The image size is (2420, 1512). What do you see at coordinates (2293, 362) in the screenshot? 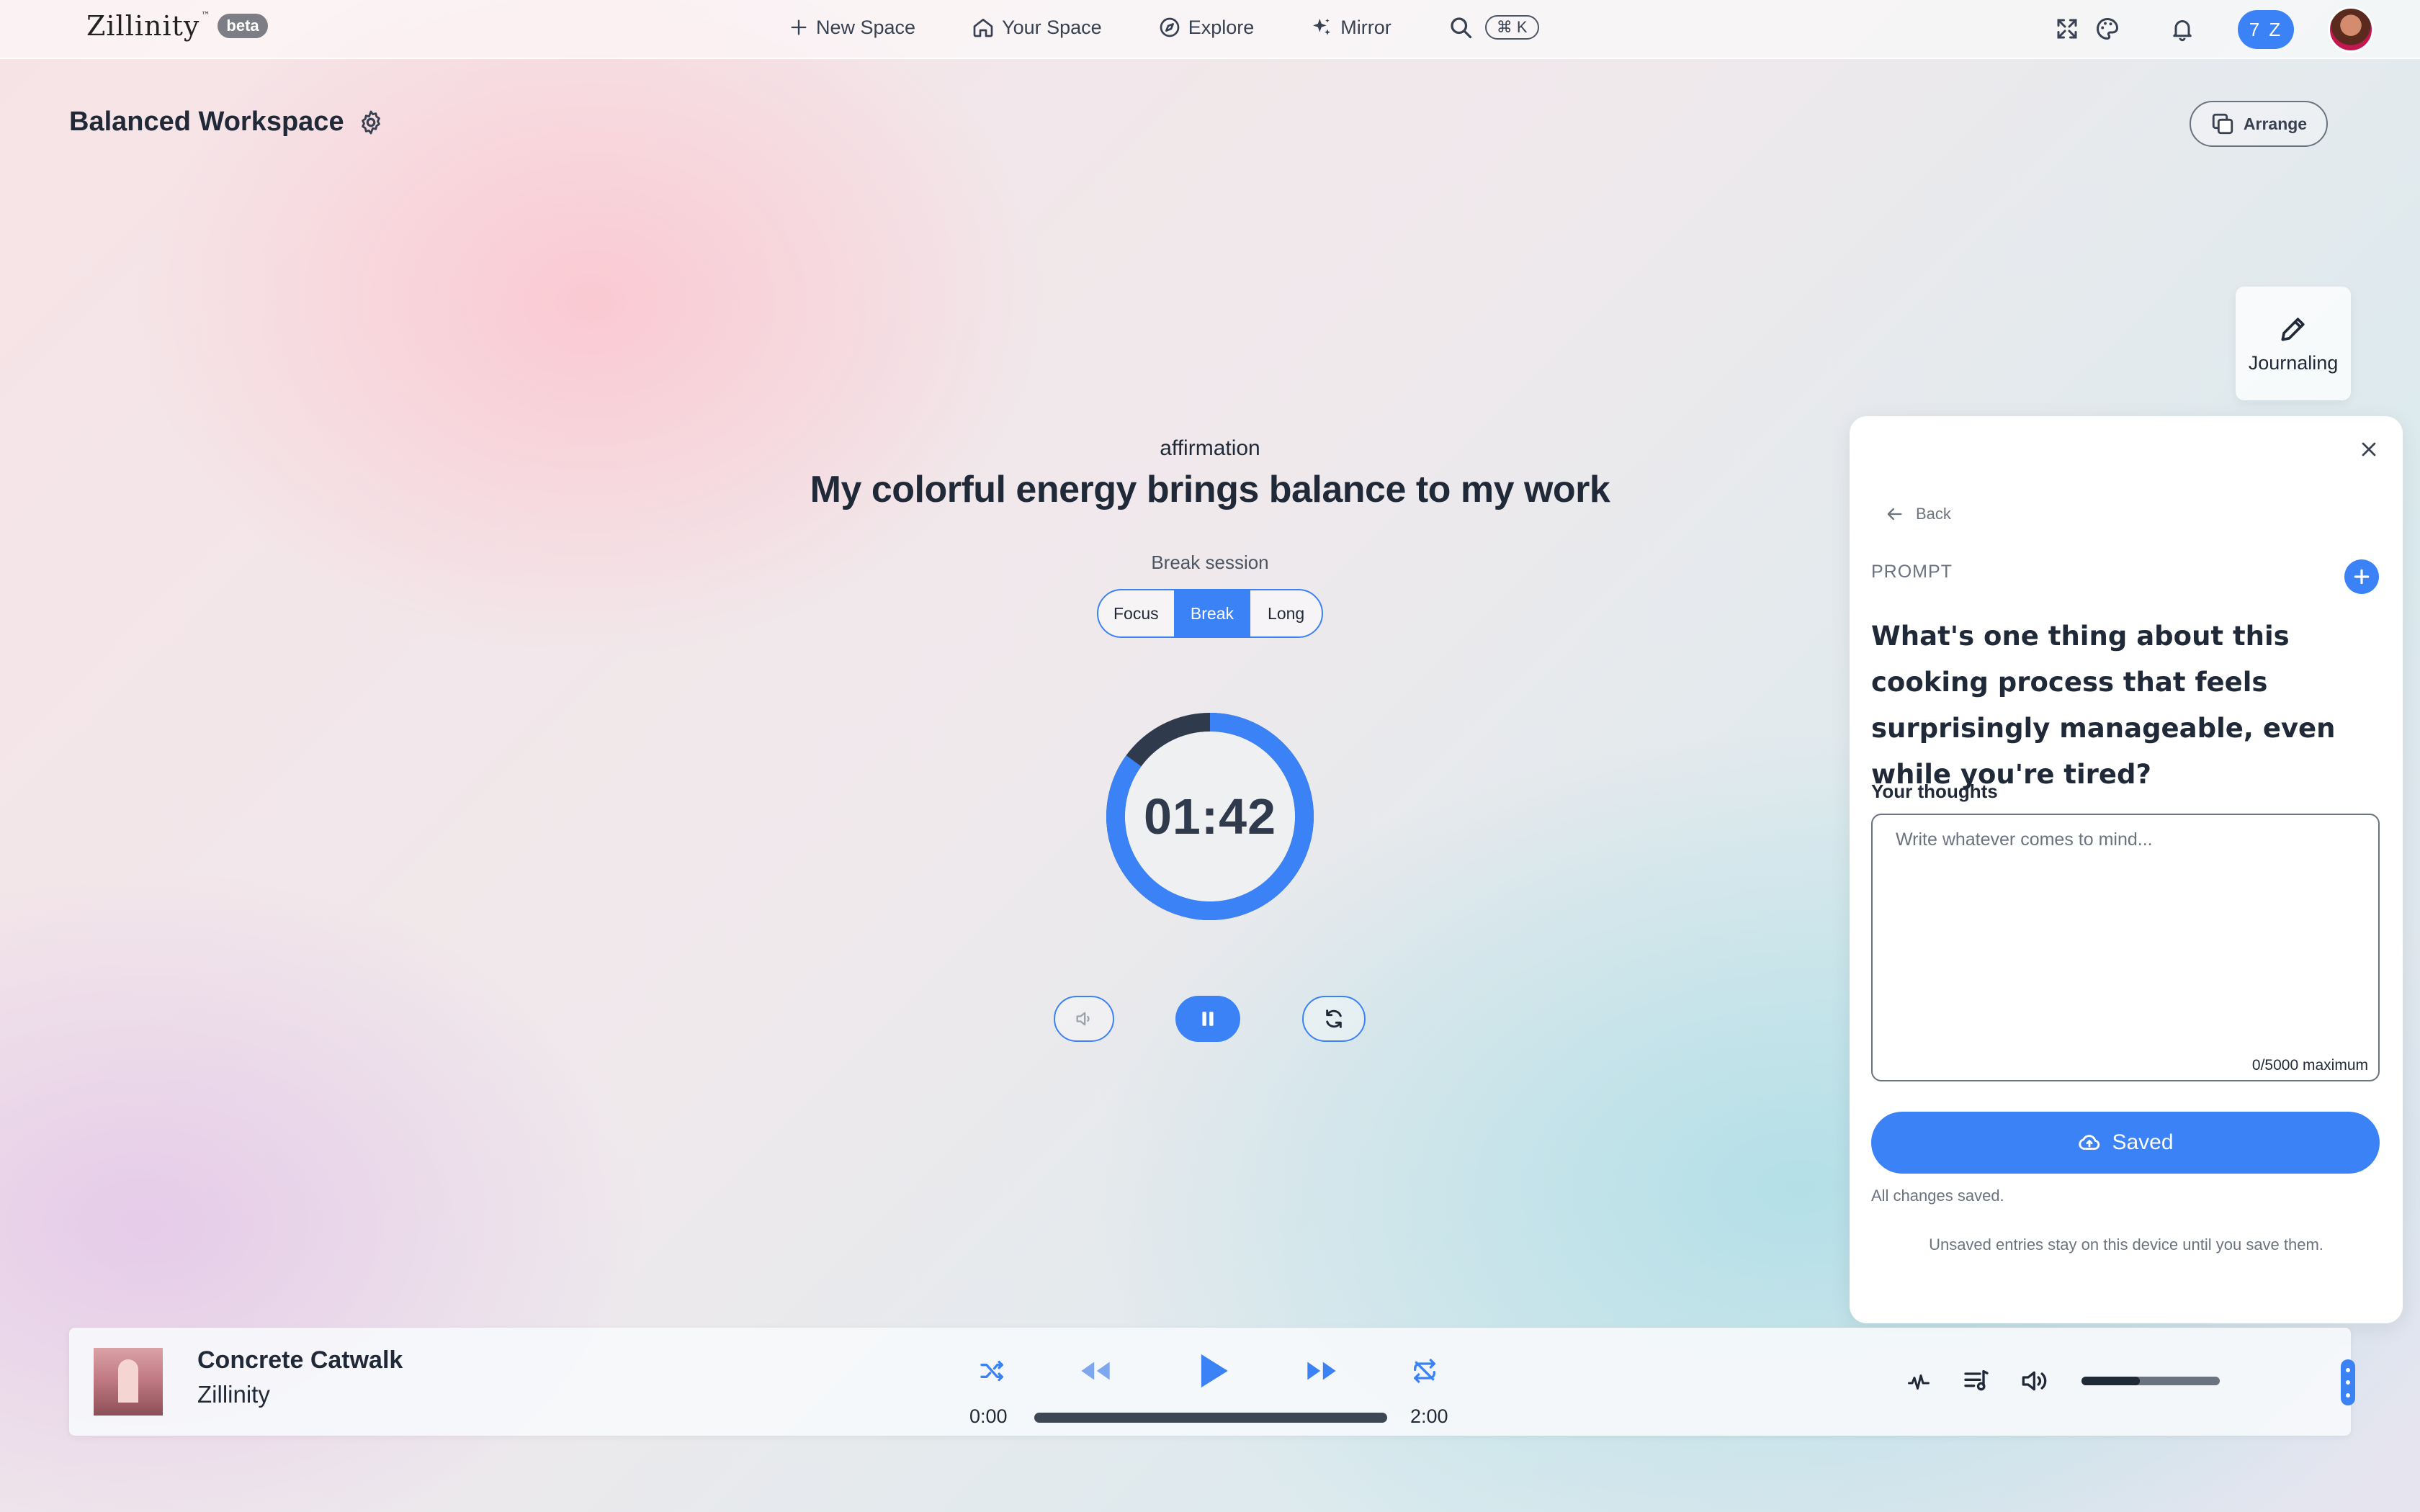
I see `journaling-tab-label: Journaling` at bounding box center [2293, 362].